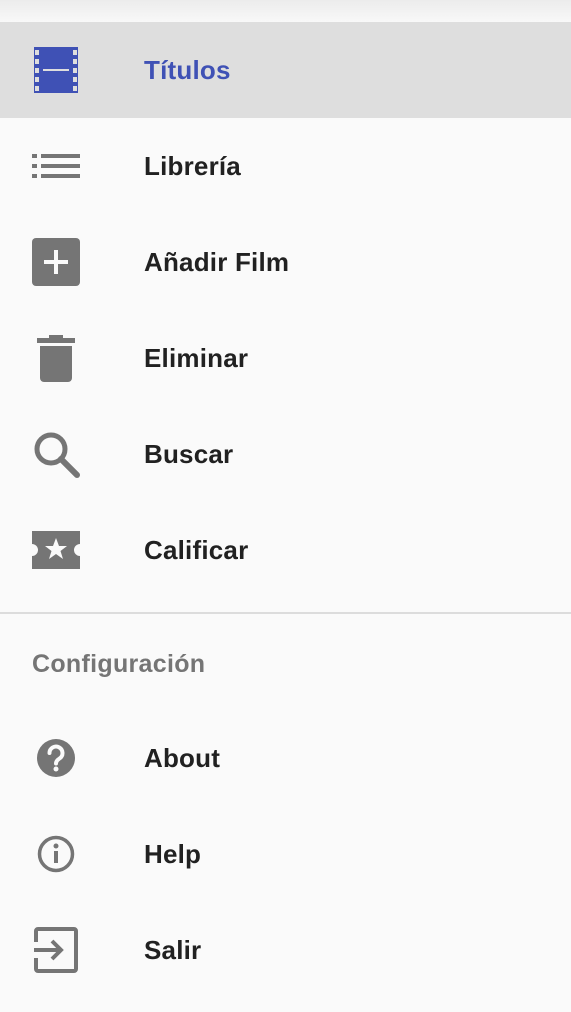 The width and height of the screenshot is (571, 1012). What do you see at coordinates (196, 550) in the screenshot?
I see `menu-item-label: Calificar` at bounding box center [196, 550].